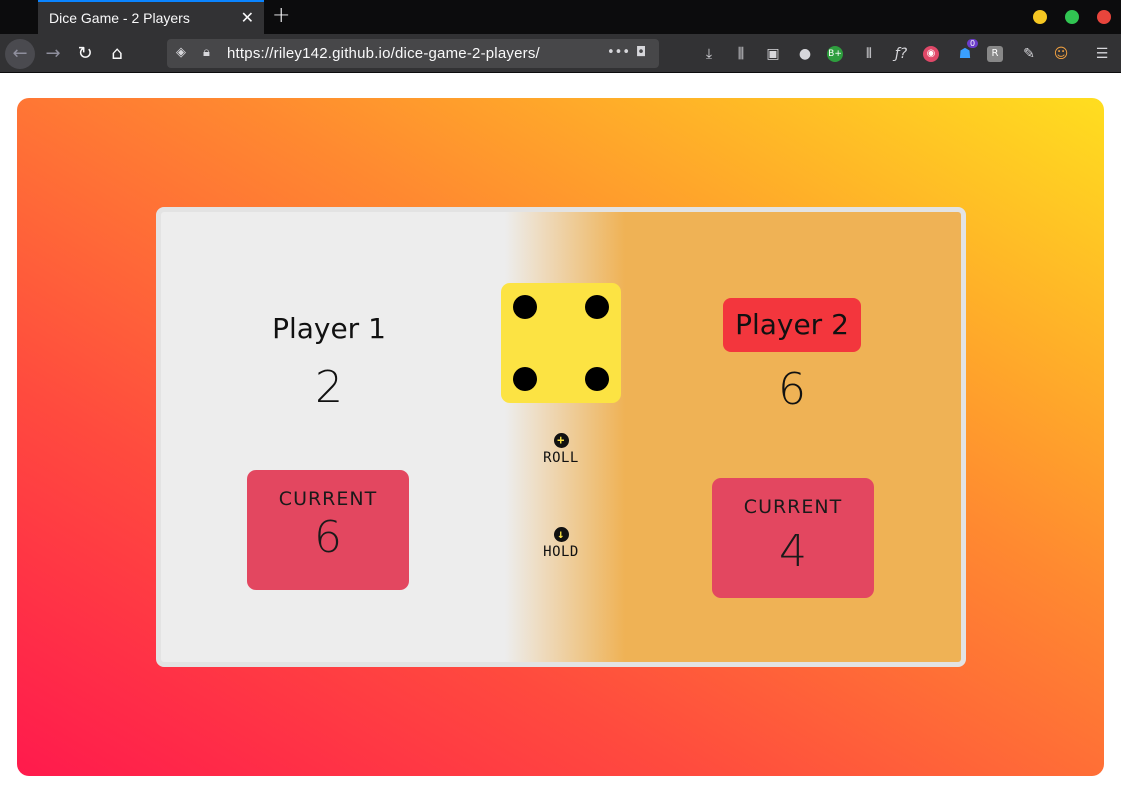 This screenshot has height=788, width=1121. What do you see at coordinates (1029, 54) in the screenshot?
I see `extension-pen-icon: ✎` at bounding box center [1029, 54].